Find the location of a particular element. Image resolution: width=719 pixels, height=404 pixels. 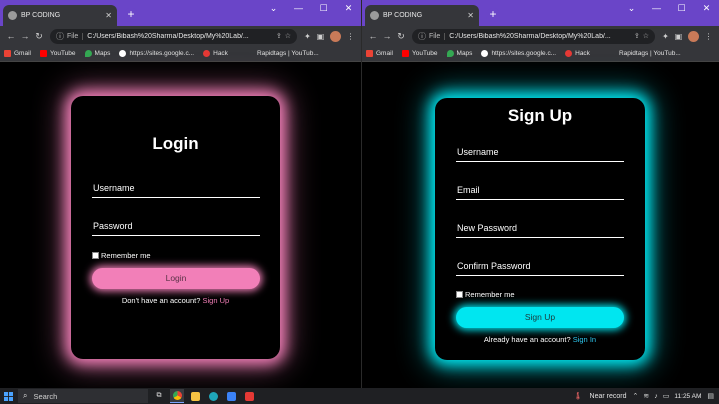

wifi-icon: ≋ is located at coordinates (646, 396).